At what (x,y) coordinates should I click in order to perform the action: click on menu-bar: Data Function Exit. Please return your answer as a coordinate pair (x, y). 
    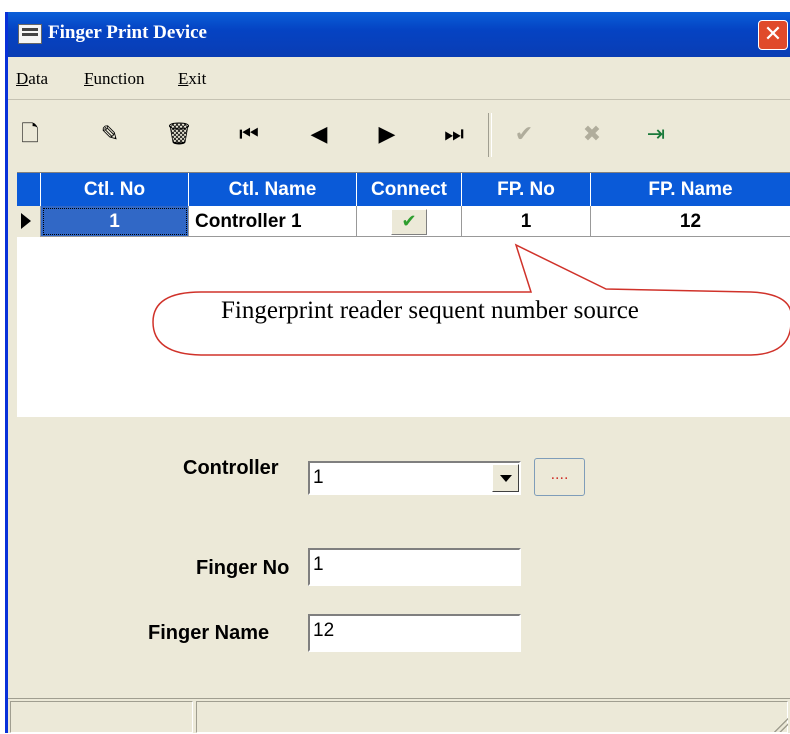
    Looking at the image, I should click on (399, 79).